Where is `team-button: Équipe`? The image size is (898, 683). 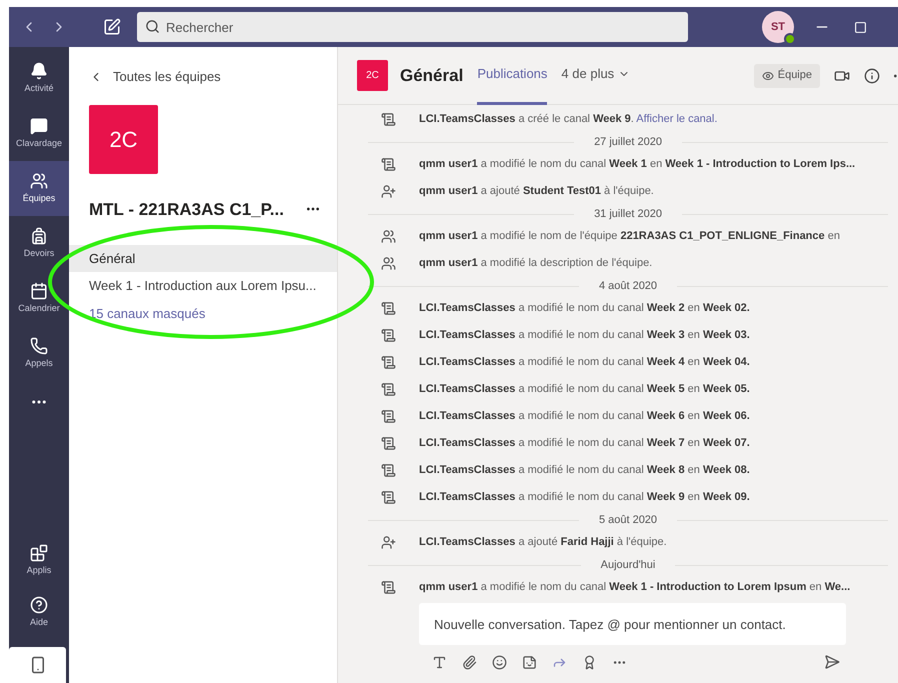 team-button: Équipe is located at coordinates (787, 76).